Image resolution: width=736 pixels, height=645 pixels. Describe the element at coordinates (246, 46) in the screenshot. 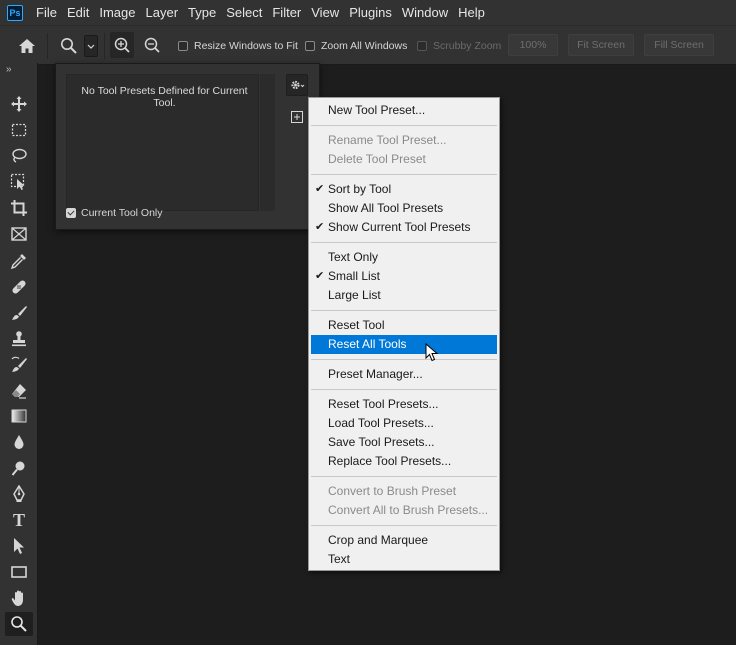

I see `resize-windows-label: Resize Windows to Fit` at that location.